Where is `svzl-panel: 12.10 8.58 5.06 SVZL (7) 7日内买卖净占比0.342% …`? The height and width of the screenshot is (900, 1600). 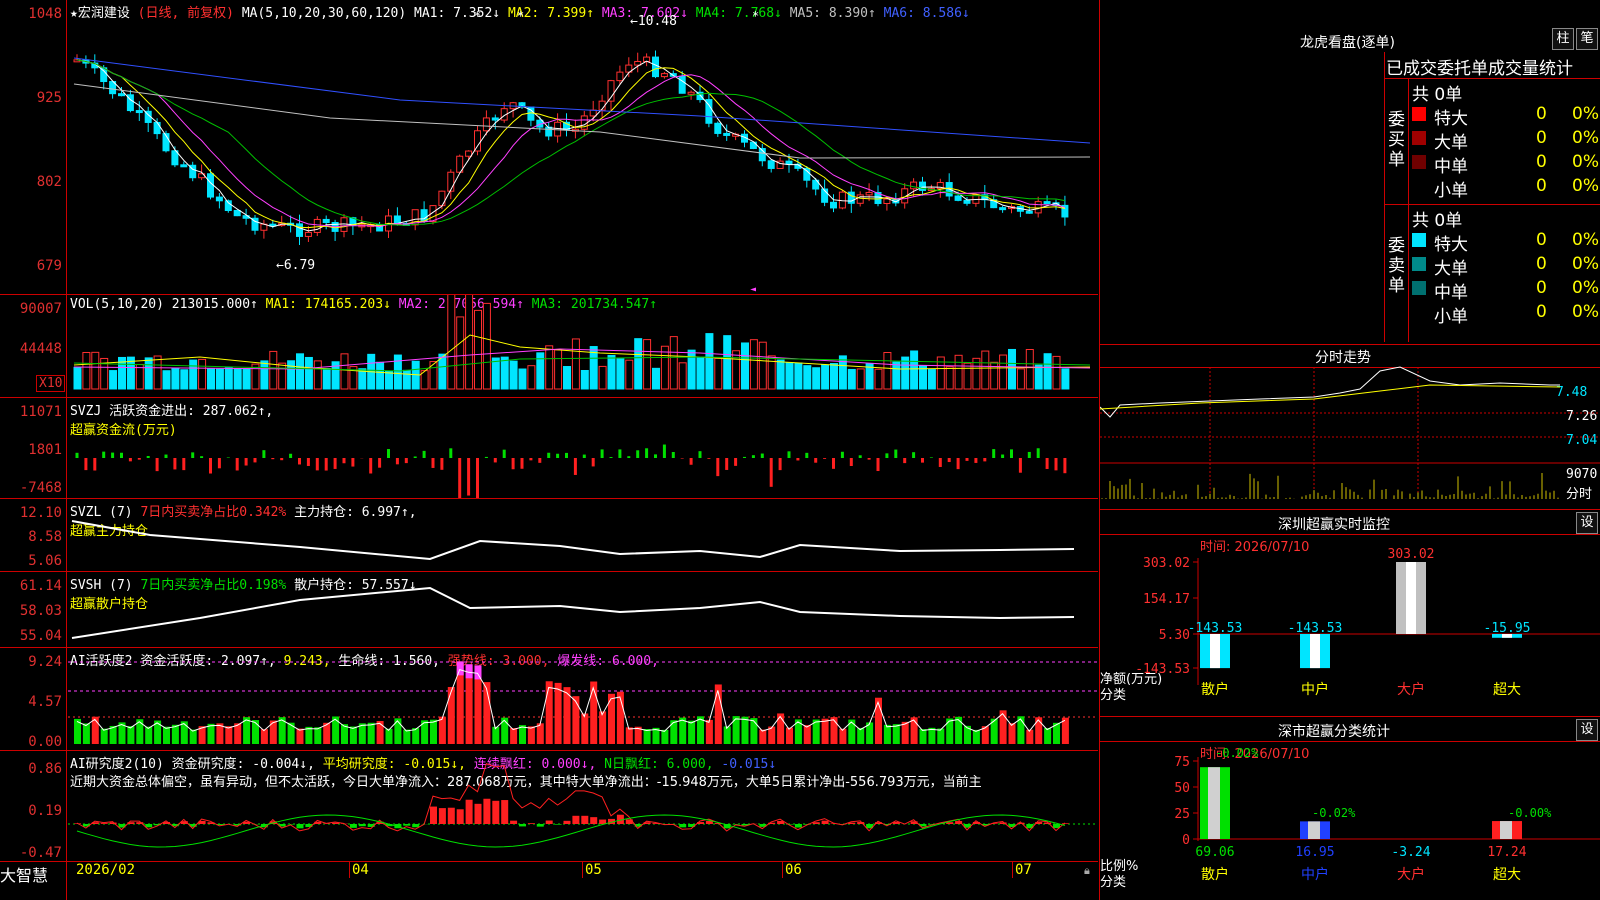 svzl-panel: 12.10 8.58 5.06 SVZL (7) 7日内买卖净占比0.342% … is located at coordinates (549, 535).